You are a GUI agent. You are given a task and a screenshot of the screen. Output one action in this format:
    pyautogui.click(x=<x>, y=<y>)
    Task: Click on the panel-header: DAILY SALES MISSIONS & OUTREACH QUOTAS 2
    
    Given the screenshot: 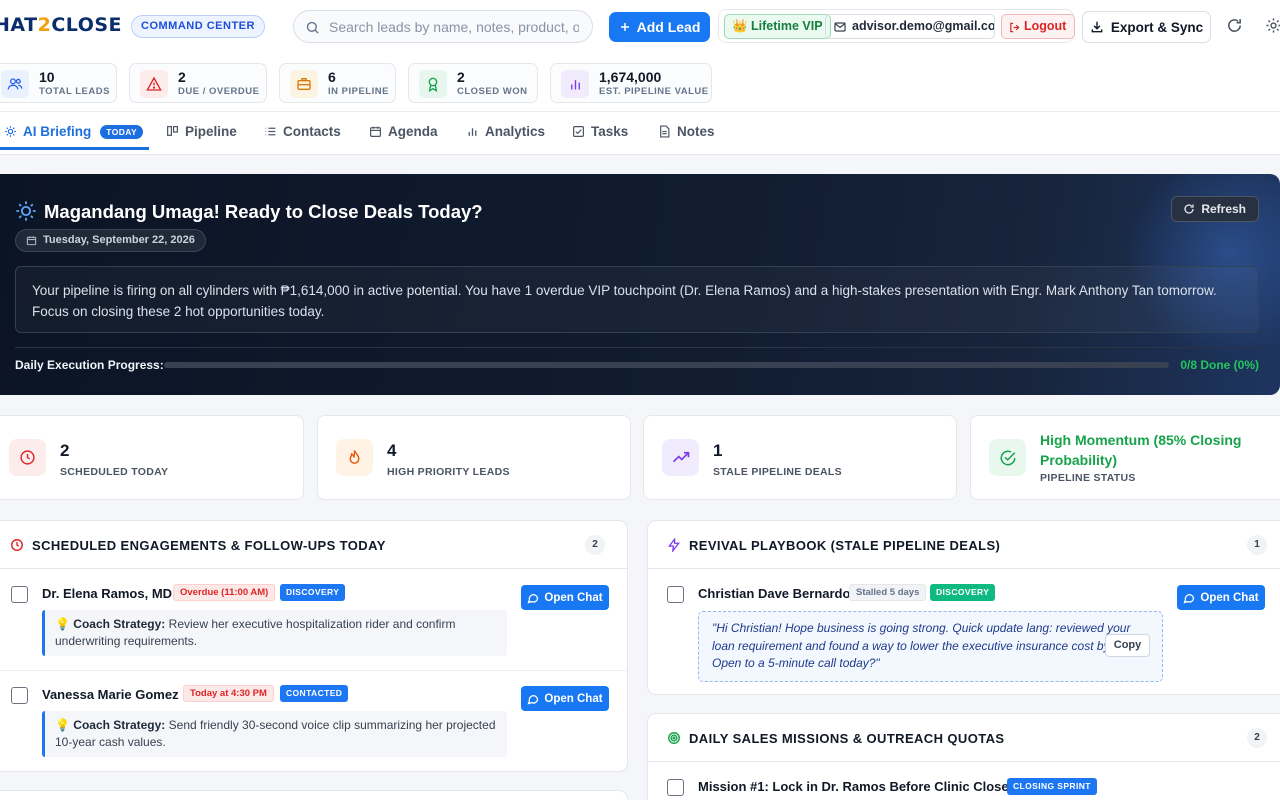 What is the action you would take?
    pyautogui.click(x=964, y=738)
    